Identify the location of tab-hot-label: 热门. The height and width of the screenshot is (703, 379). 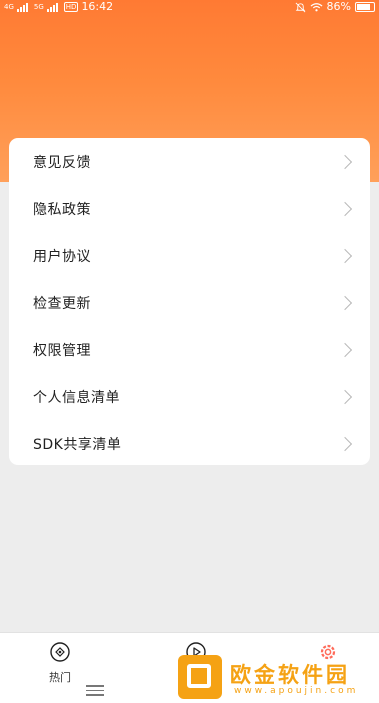
(60, 677).